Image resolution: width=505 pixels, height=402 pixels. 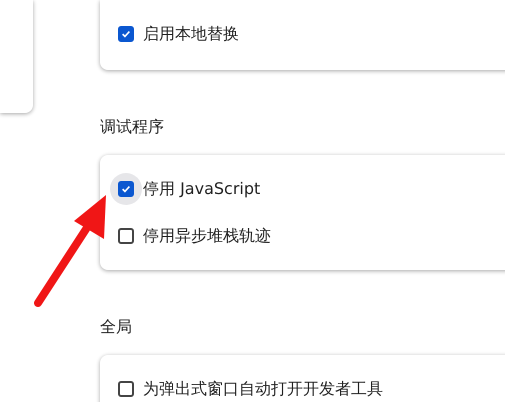 I want to click on option-label: 停用异步堆栈轨迹, so click(x=207, y=236).